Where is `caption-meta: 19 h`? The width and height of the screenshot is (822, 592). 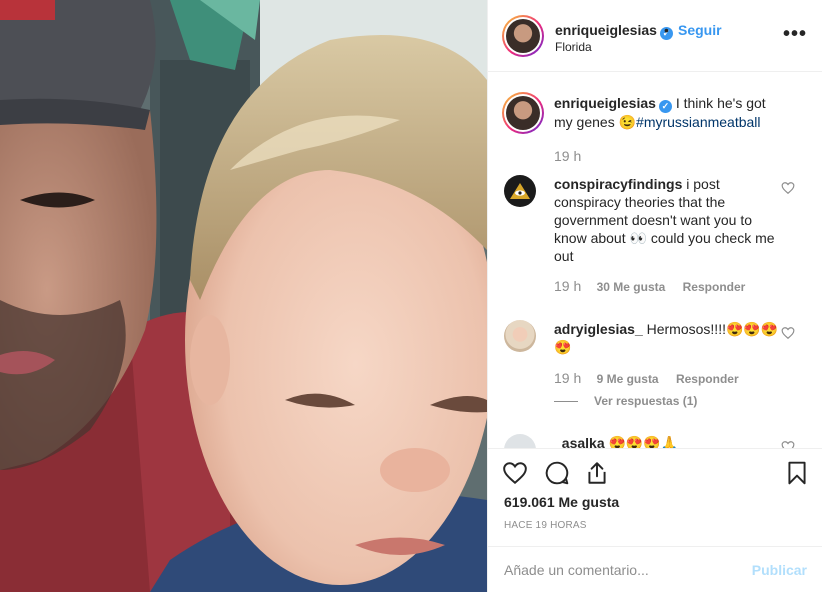 caption-meta: 19 h is located at coordinates (573, 156).